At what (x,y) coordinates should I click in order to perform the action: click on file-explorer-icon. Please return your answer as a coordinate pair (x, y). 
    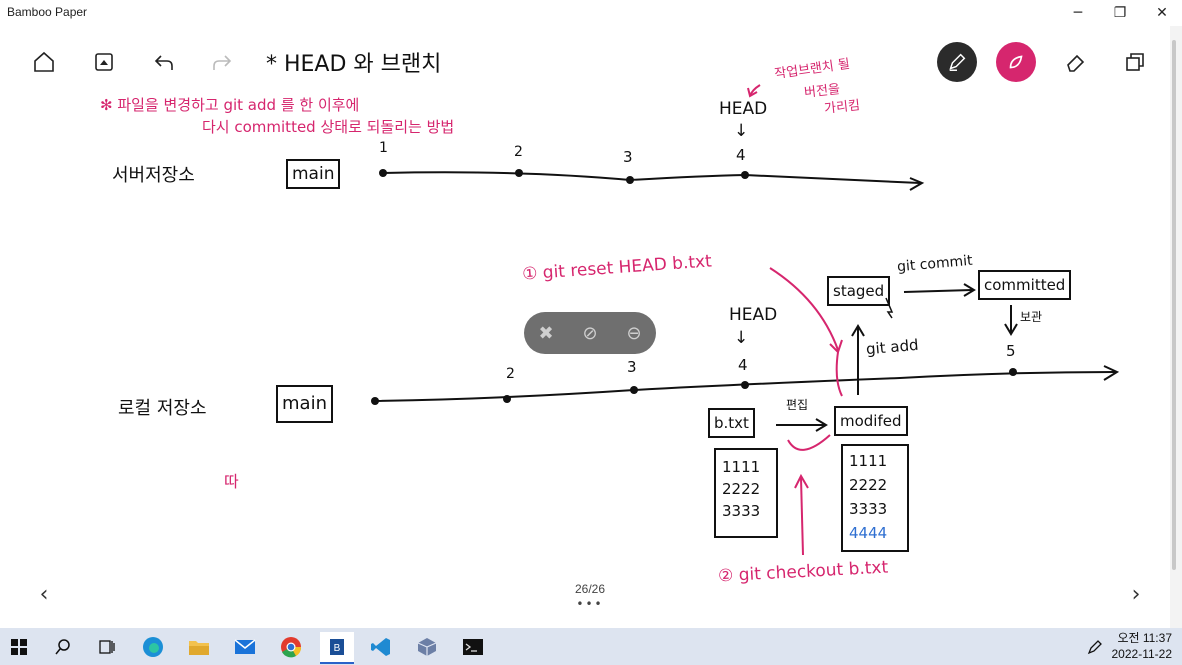
    Looking at the image, I should click on (199, 647).